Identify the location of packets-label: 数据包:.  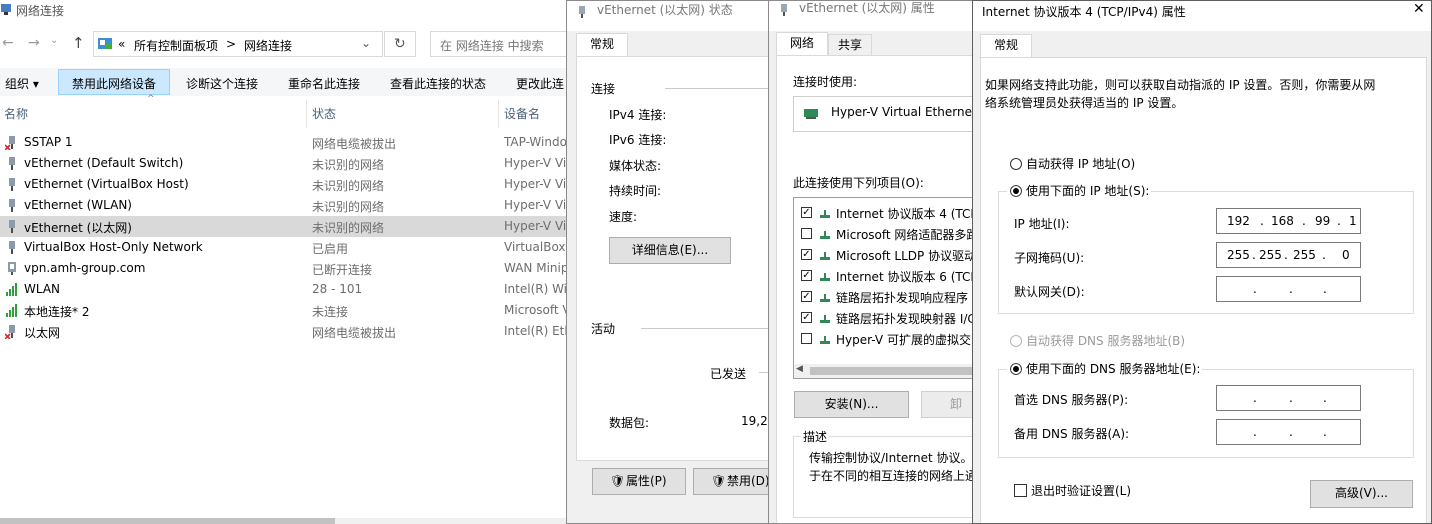
(629, 423).